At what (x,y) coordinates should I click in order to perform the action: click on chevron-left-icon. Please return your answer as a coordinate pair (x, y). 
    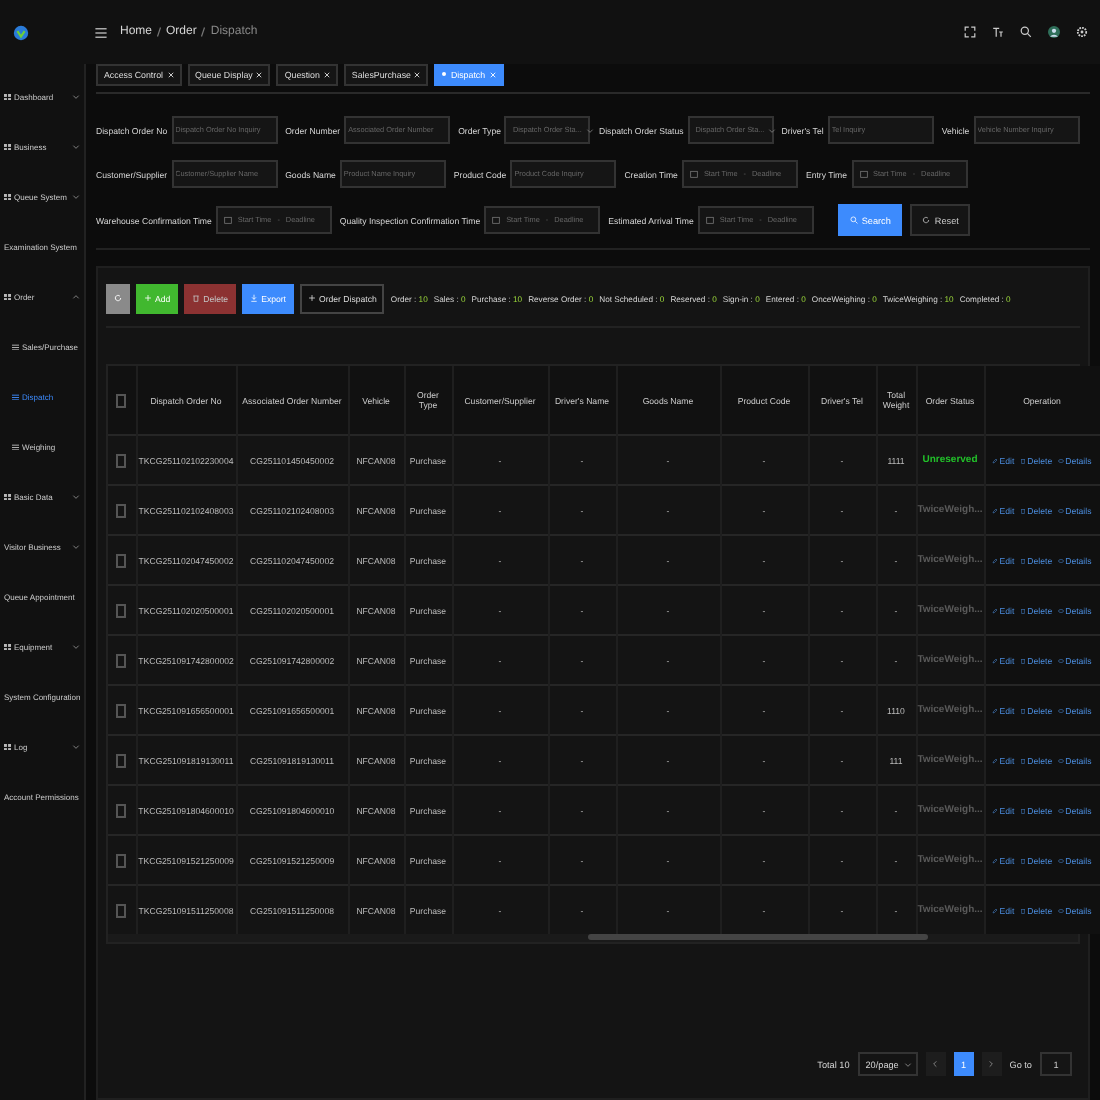
    Looking at the image, I should click on (935, 1064).